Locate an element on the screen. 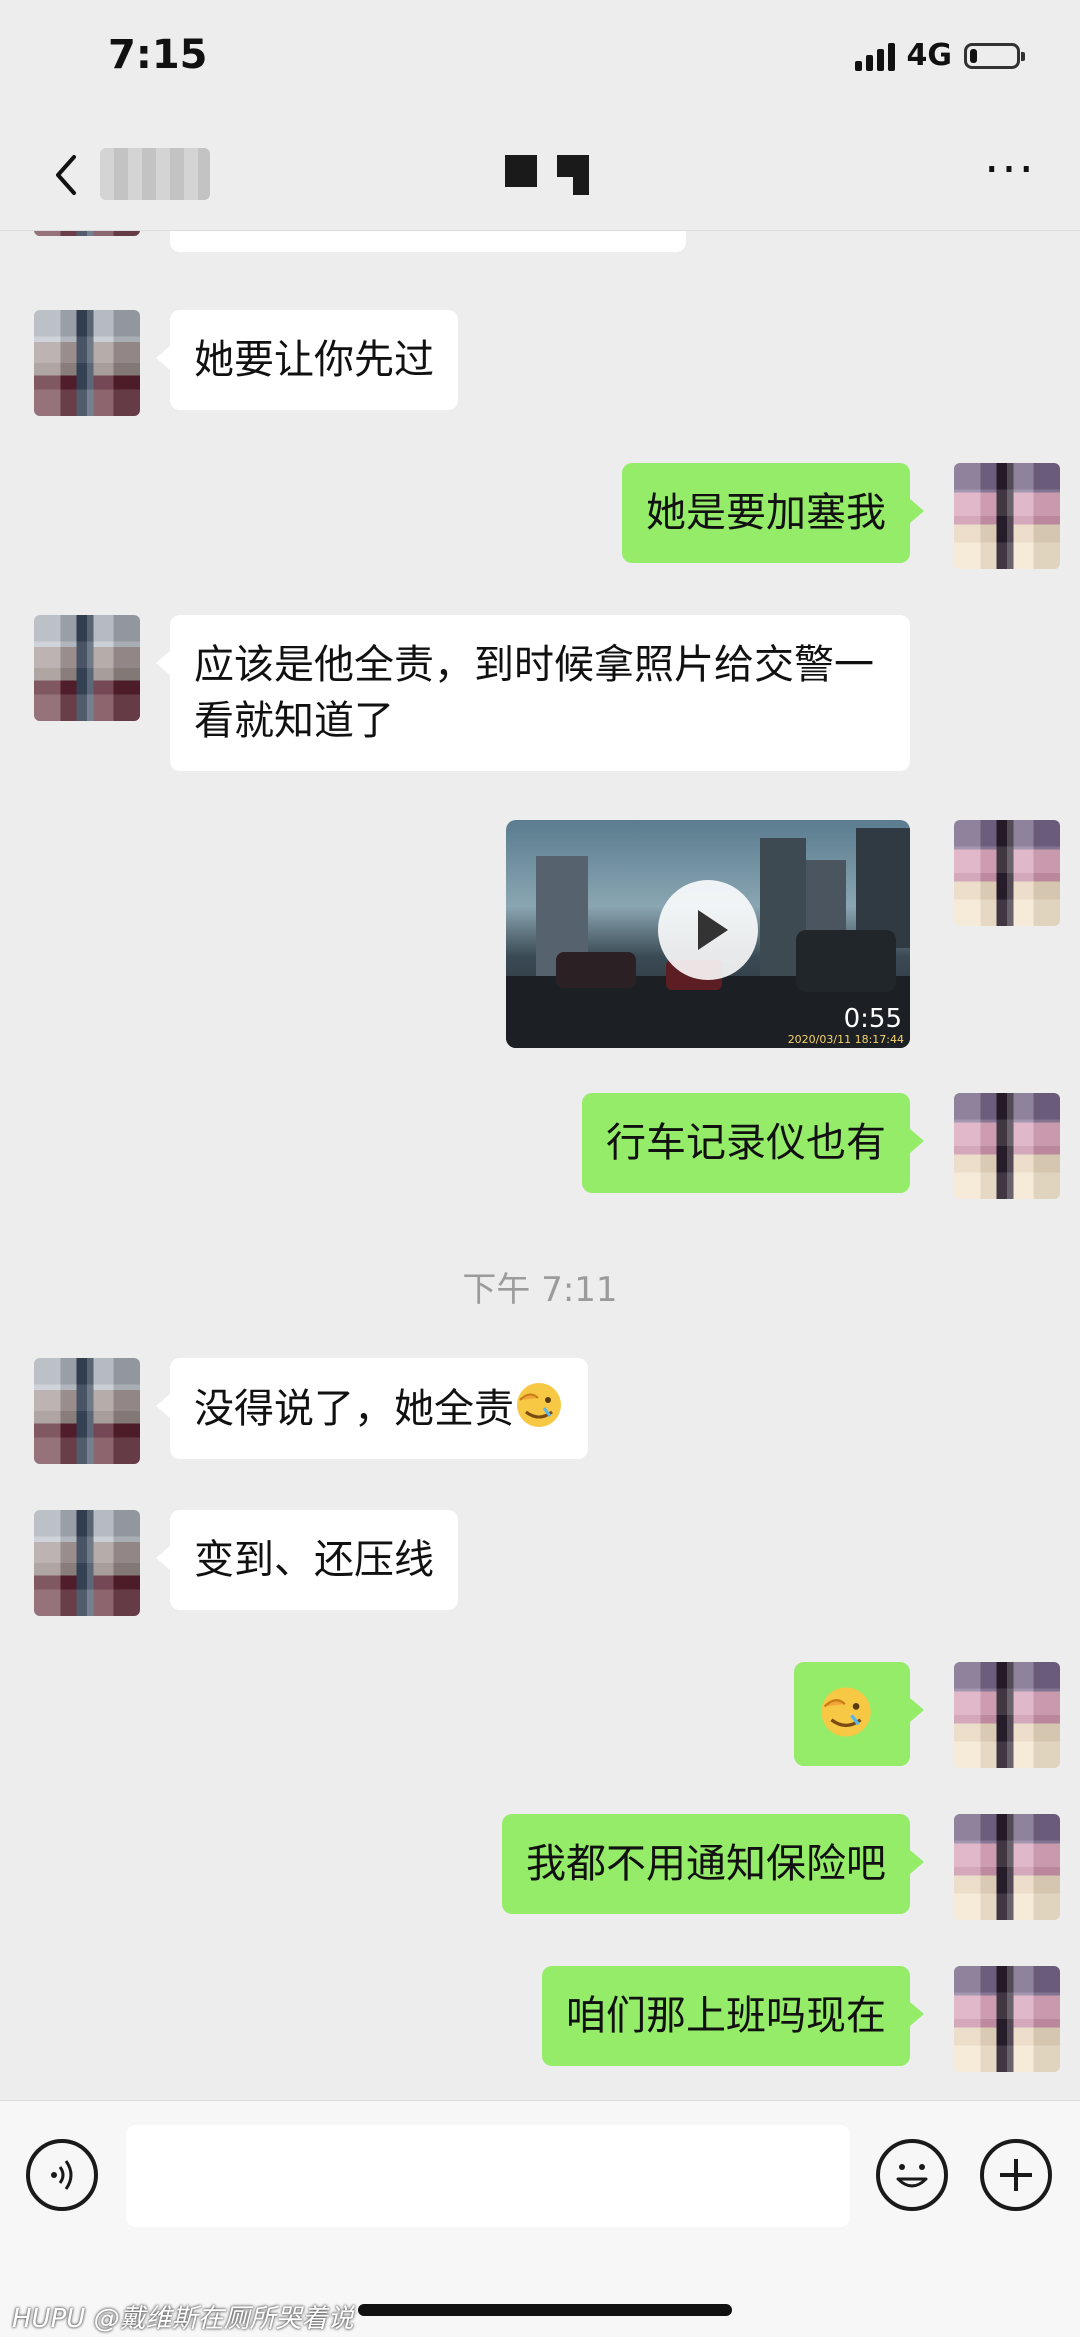  video-message: 0:55 2020/03/11 18:17:44 is located at coordinates (708, 934).